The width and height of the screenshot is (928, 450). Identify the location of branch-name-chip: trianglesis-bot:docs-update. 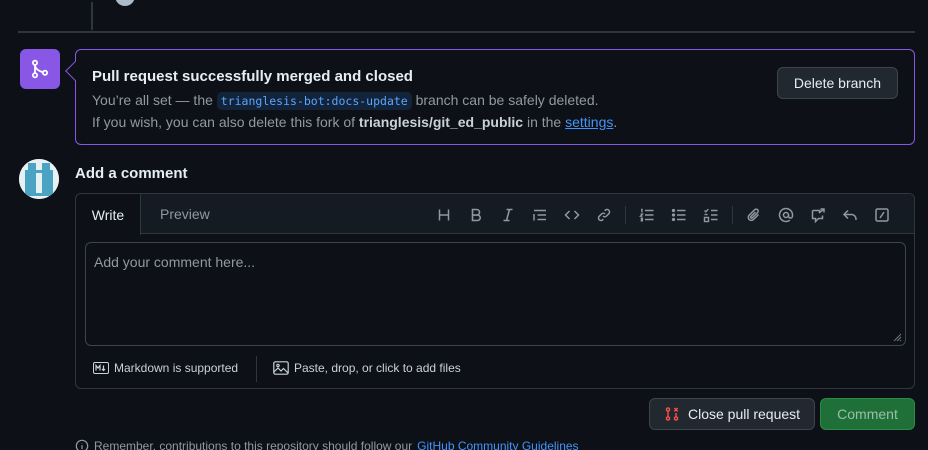
(314, 101).